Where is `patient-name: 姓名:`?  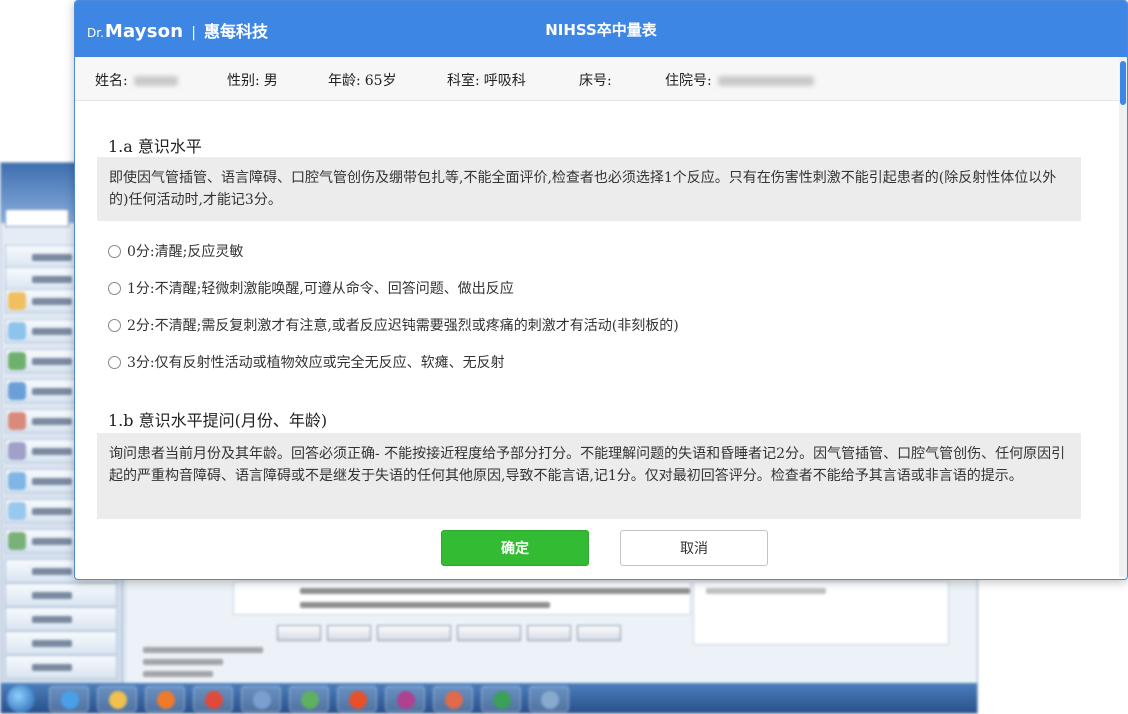 patient-name: 姓名: is located at coordinates (136, 80).